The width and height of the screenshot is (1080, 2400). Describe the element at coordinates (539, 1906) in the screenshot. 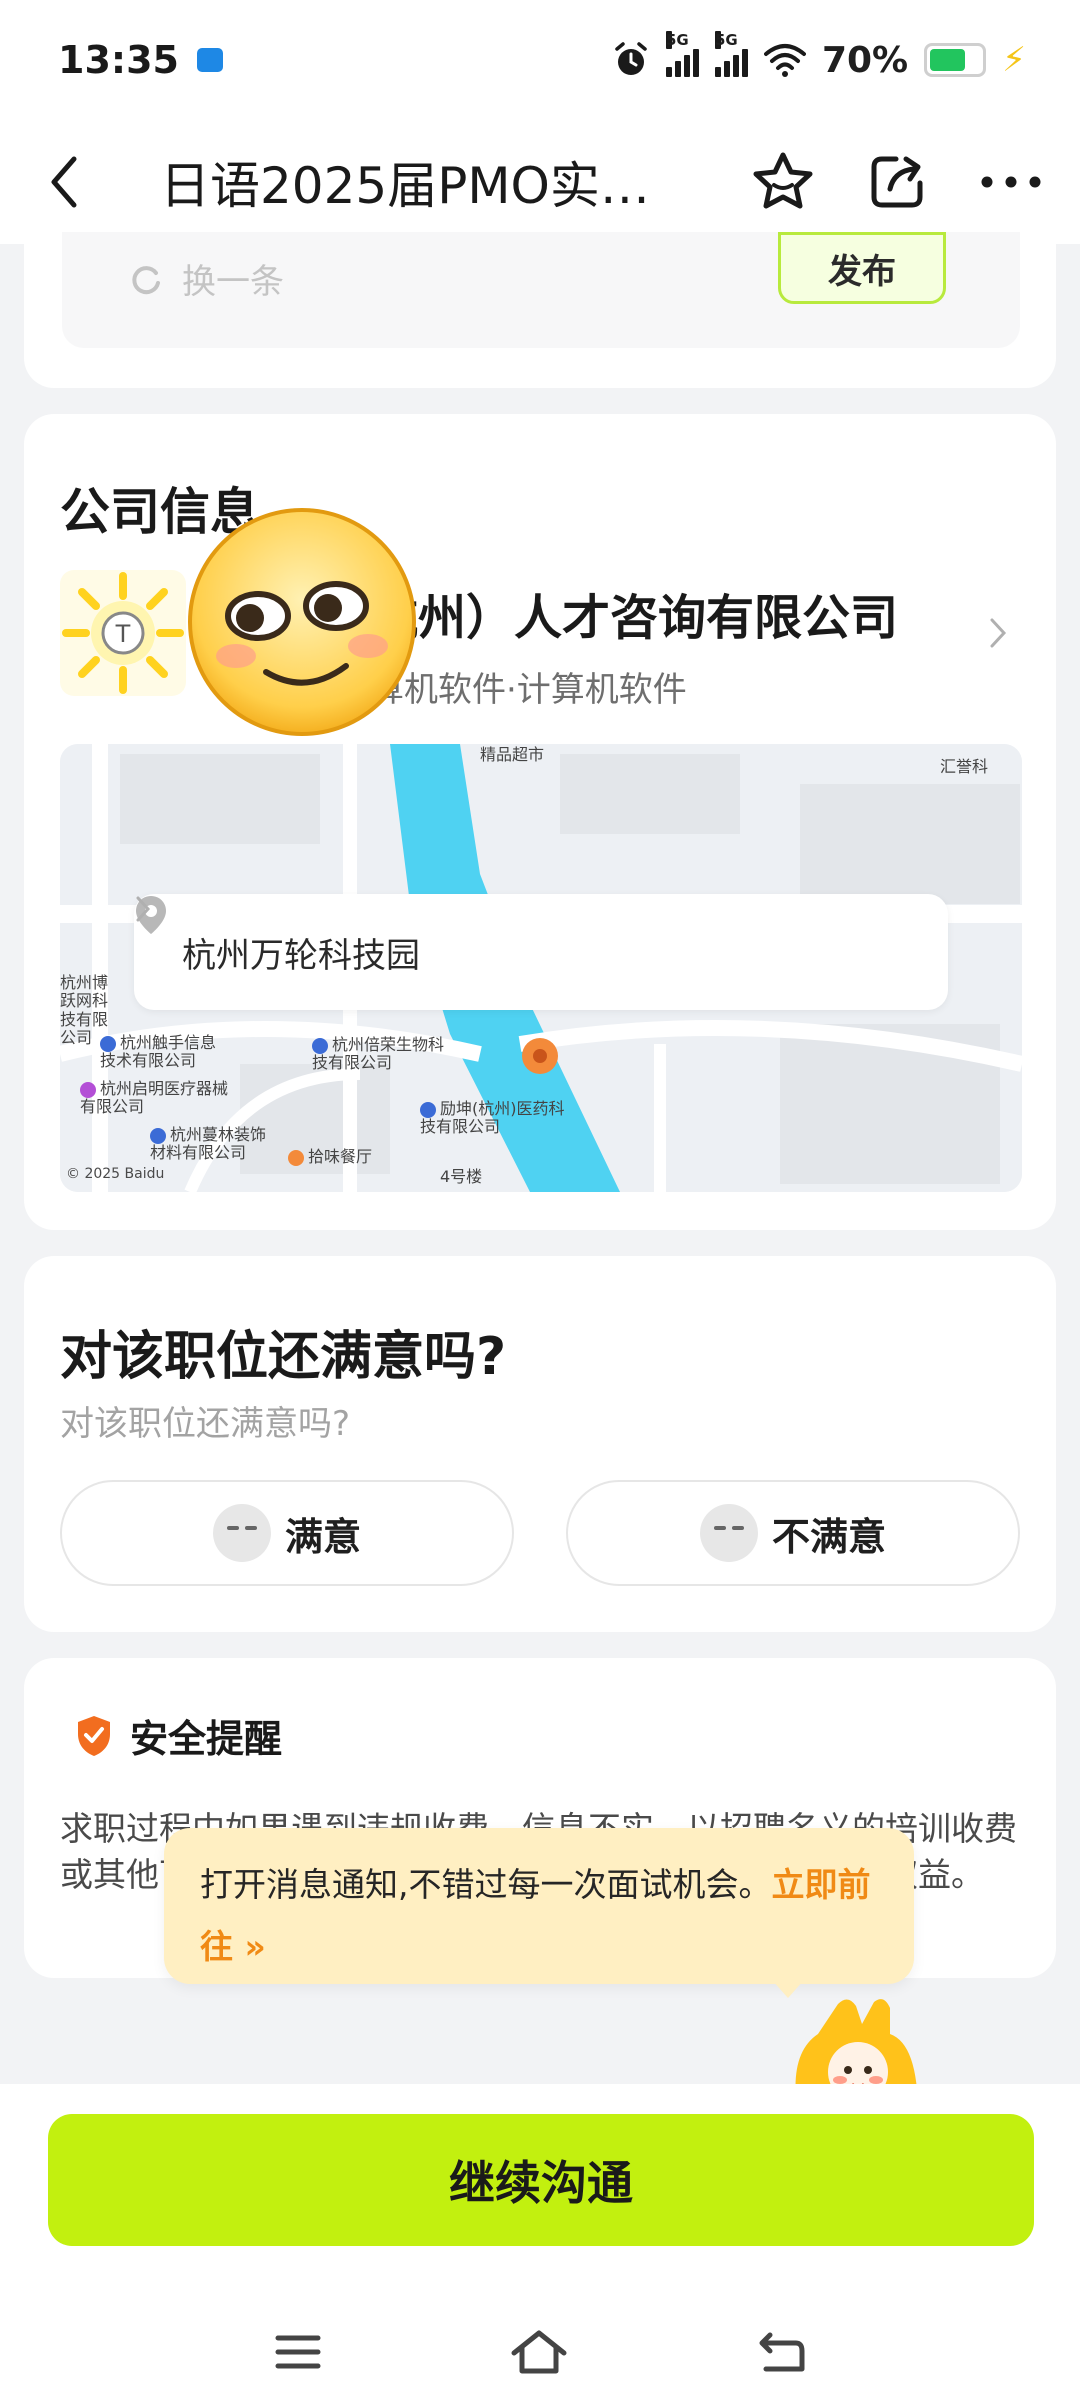

I see `notification-toast: 打开消息通知,不错过每一次面试机会。立即前往 »` at that location.